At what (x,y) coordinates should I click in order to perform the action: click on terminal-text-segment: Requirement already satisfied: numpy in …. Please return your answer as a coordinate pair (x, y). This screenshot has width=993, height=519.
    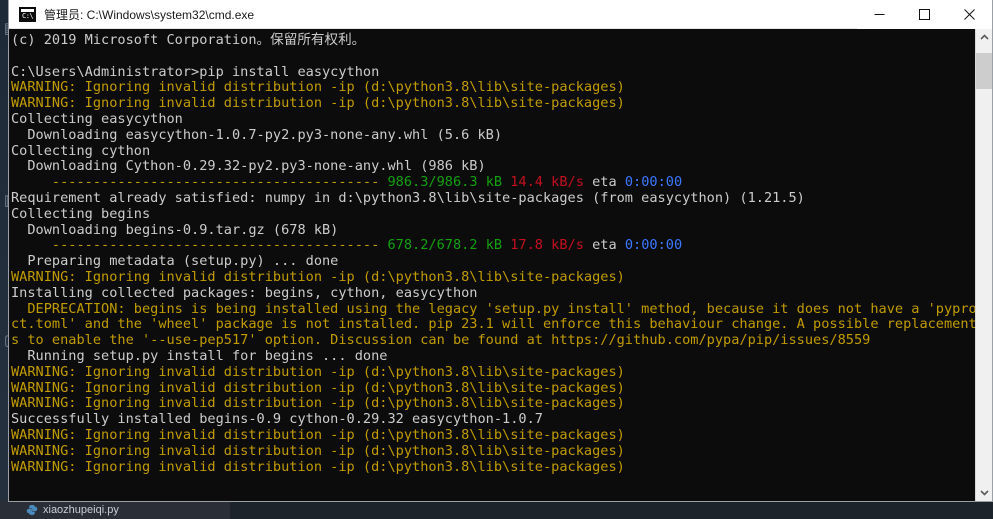
    Looking at the image, I should click on (408, 197).